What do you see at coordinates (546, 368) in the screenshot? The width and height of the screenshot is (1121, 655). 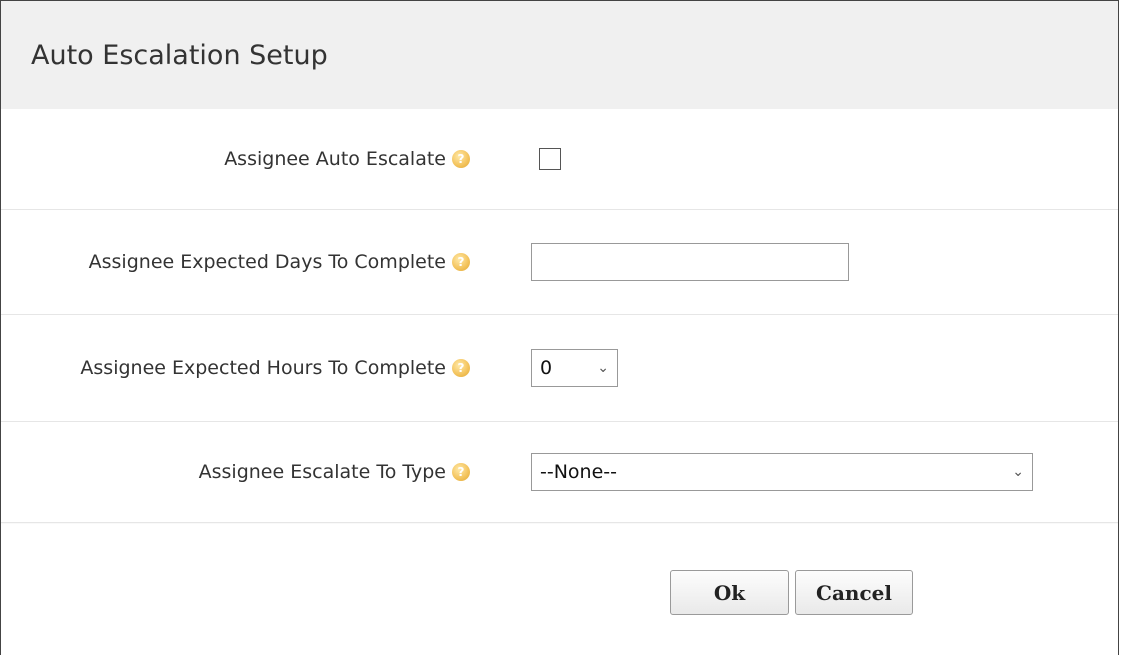 I see `expected-hours-value: 0` at bounding box center [546, 368].